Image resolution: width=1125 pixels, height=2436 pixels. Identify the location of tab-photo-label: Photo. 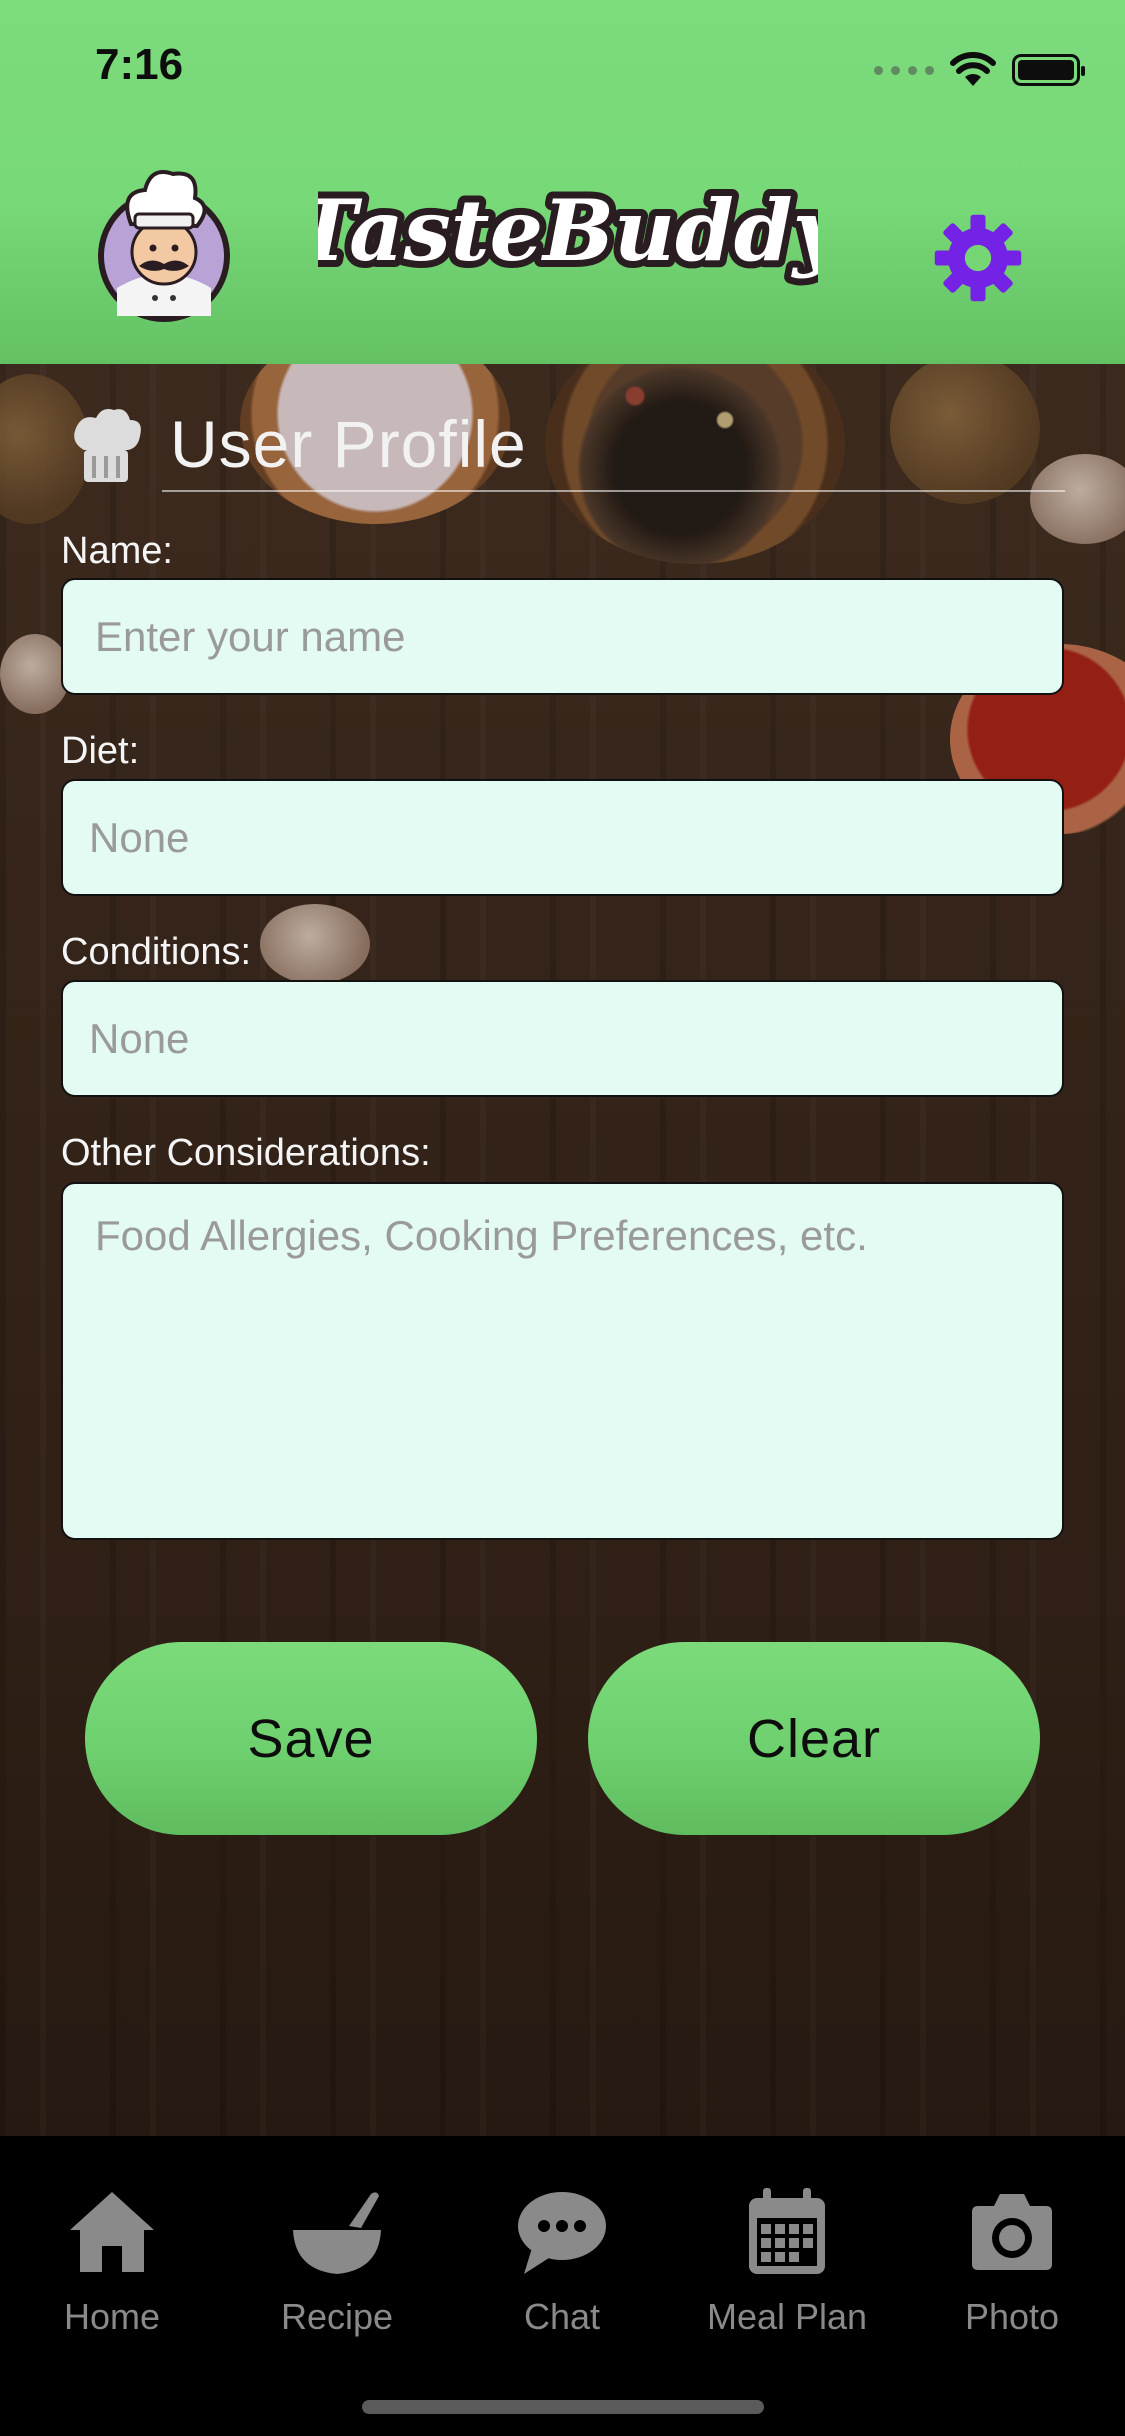
(1012, 2316).